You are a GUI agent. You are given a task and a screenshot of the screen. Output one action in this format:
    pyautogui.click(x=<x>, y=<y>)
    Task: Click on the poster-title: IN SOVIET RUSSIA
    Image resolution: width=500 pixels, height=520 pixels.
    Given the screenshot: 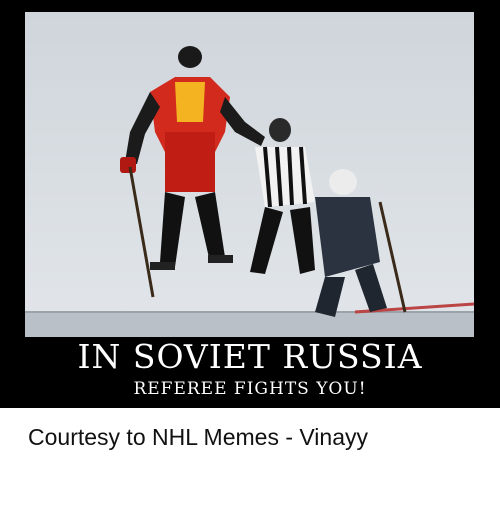 What is the action you would take?
    pyautogui.click(x=250, y=356)
    